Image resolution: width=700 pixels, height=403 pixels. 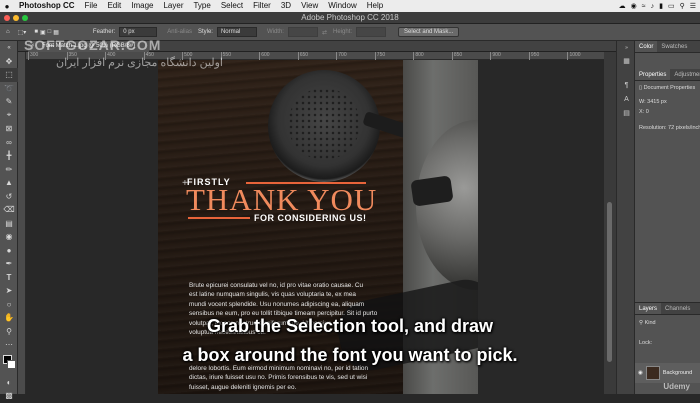 I want to click on path-selection-tool-icon: ➤, so click(x=9, y=291).